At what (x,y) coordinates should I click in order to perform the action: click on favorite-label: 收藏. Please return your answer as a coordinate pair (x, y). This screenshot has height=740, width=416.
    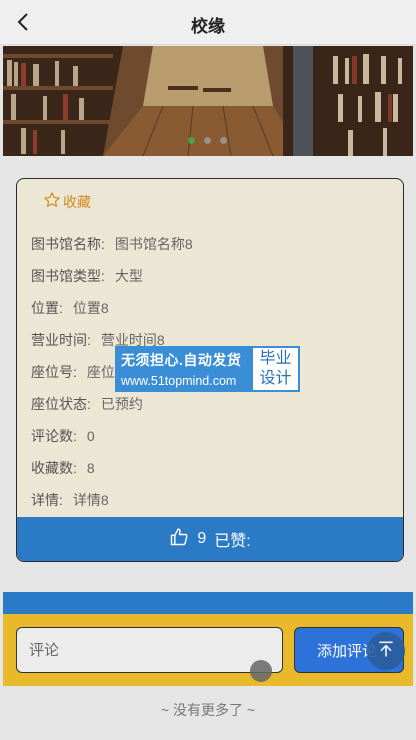
    Looking at the image, I should click on (77, 201).